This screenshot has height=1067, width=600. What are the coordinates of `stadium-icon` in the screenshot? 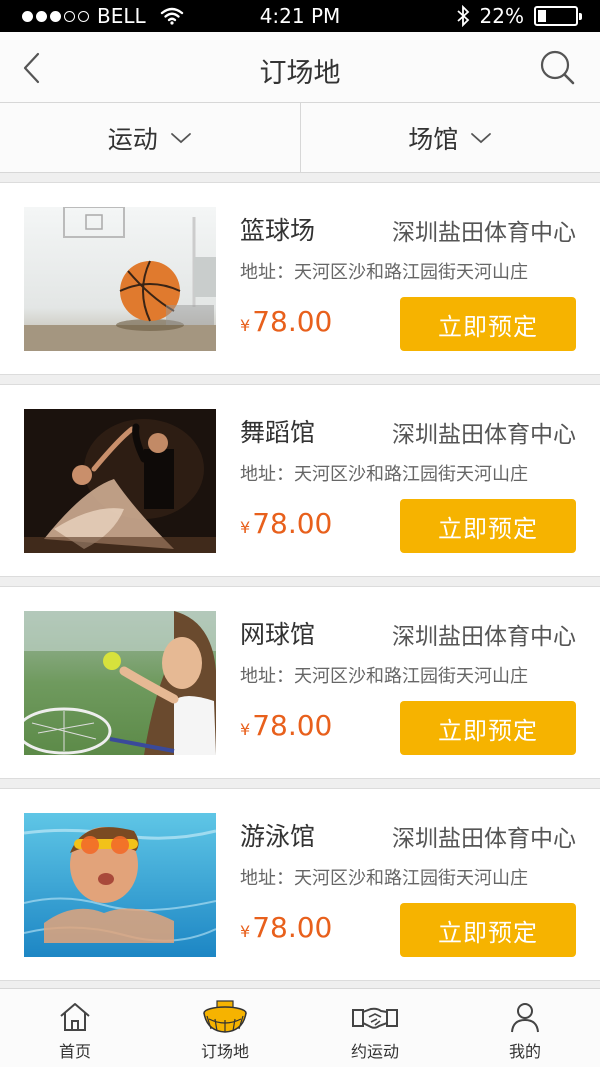 It's located at (225, 1017).